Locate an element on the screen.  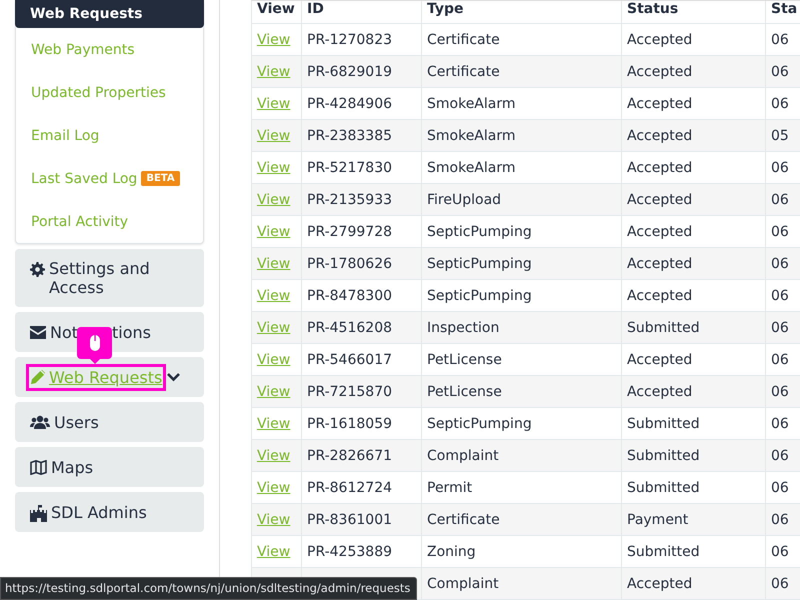
table-cell: PR-7215870 is located at coordinates (349, 392).